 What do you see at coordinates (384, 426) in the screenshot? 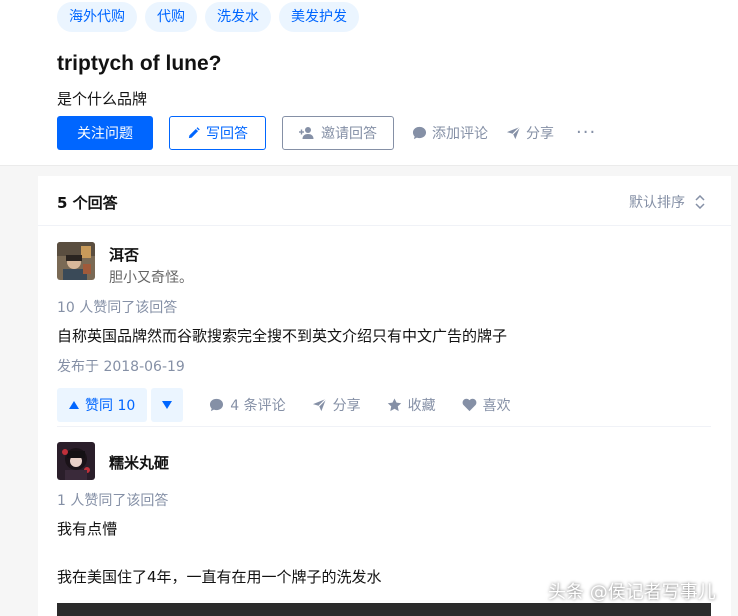
I see `answer-divider` at bounding box center [384, 426].